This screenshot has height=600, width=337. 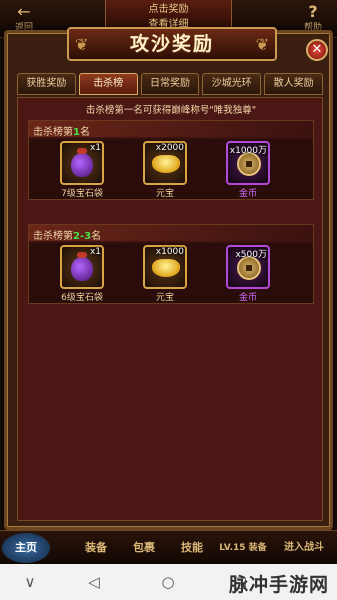 What do you see at coordinates (171, 110) in the screenshot?
I see `notice-text: 击杀榜第一名可获得巅峰称号"唯我独尊"` at bounding box center [171, 110].